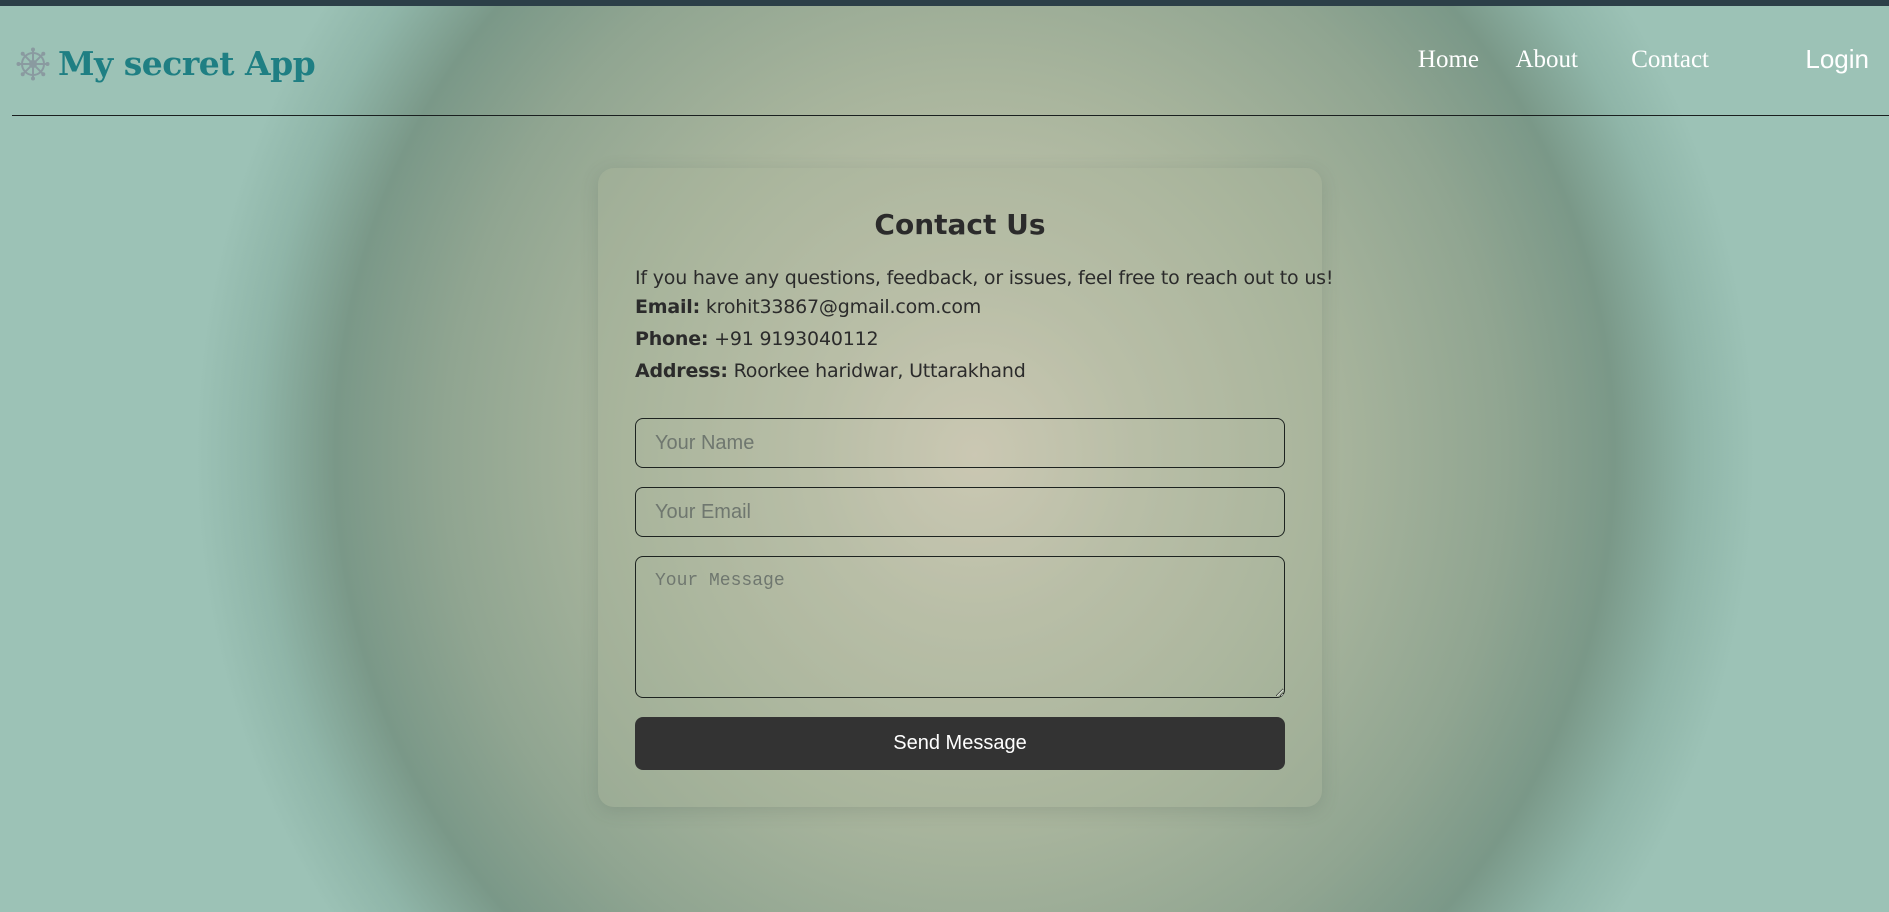 This screenshot has width=1889, height=912. What do you see at coordinates (879, 371) in the screenshot?
I see `address-value: Roorkee haridwar, Uttarakhand` at bounding box center [879, 371].